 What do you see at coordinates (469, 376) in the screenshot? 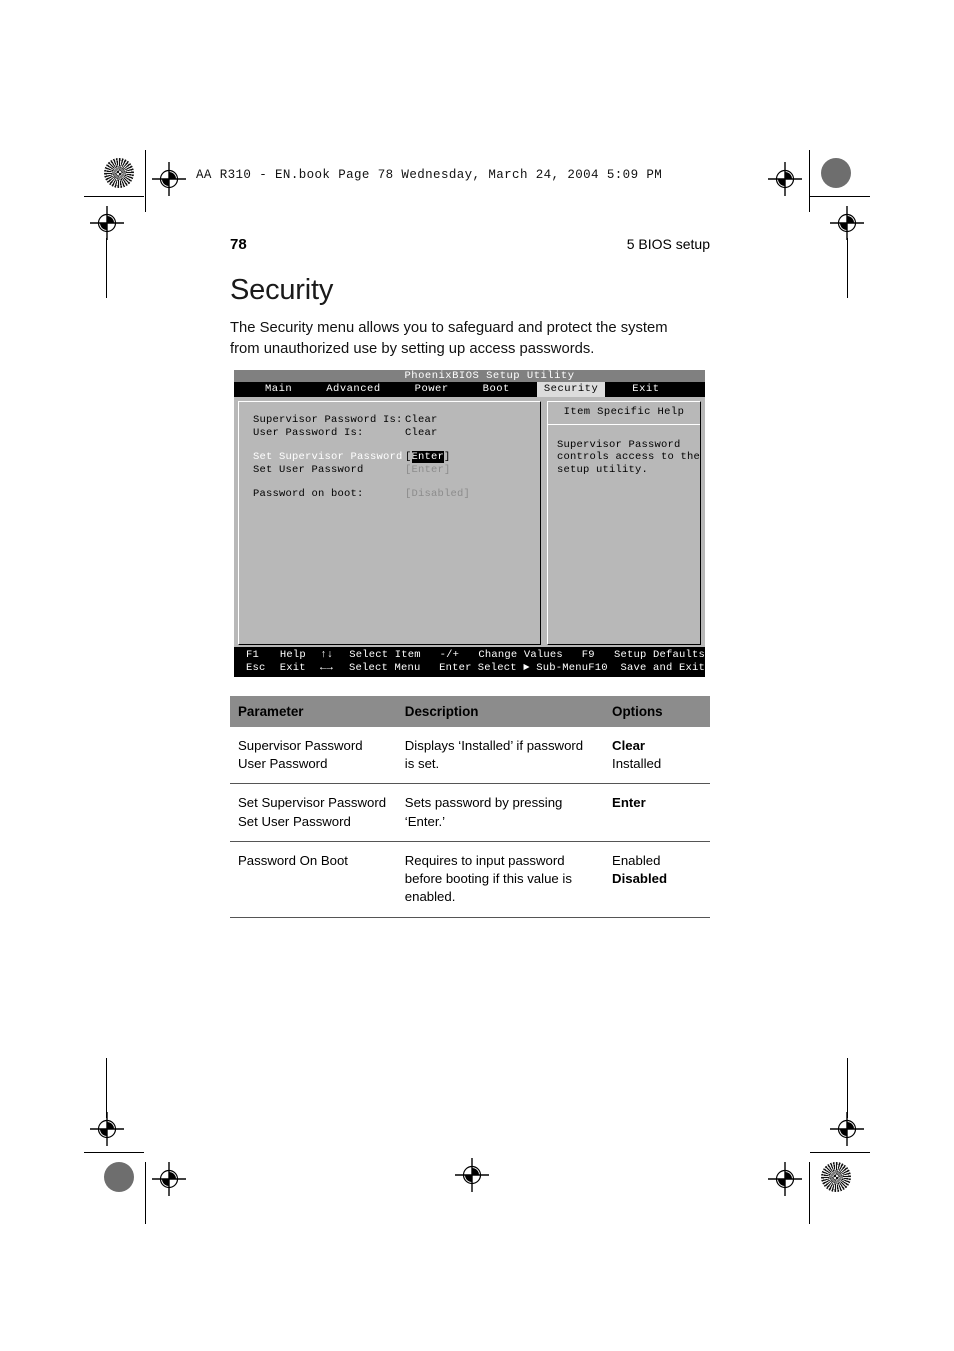
I see `bios-title-bar: PhoenixBIOS Setup Utility` at bounding box center [469, 376].